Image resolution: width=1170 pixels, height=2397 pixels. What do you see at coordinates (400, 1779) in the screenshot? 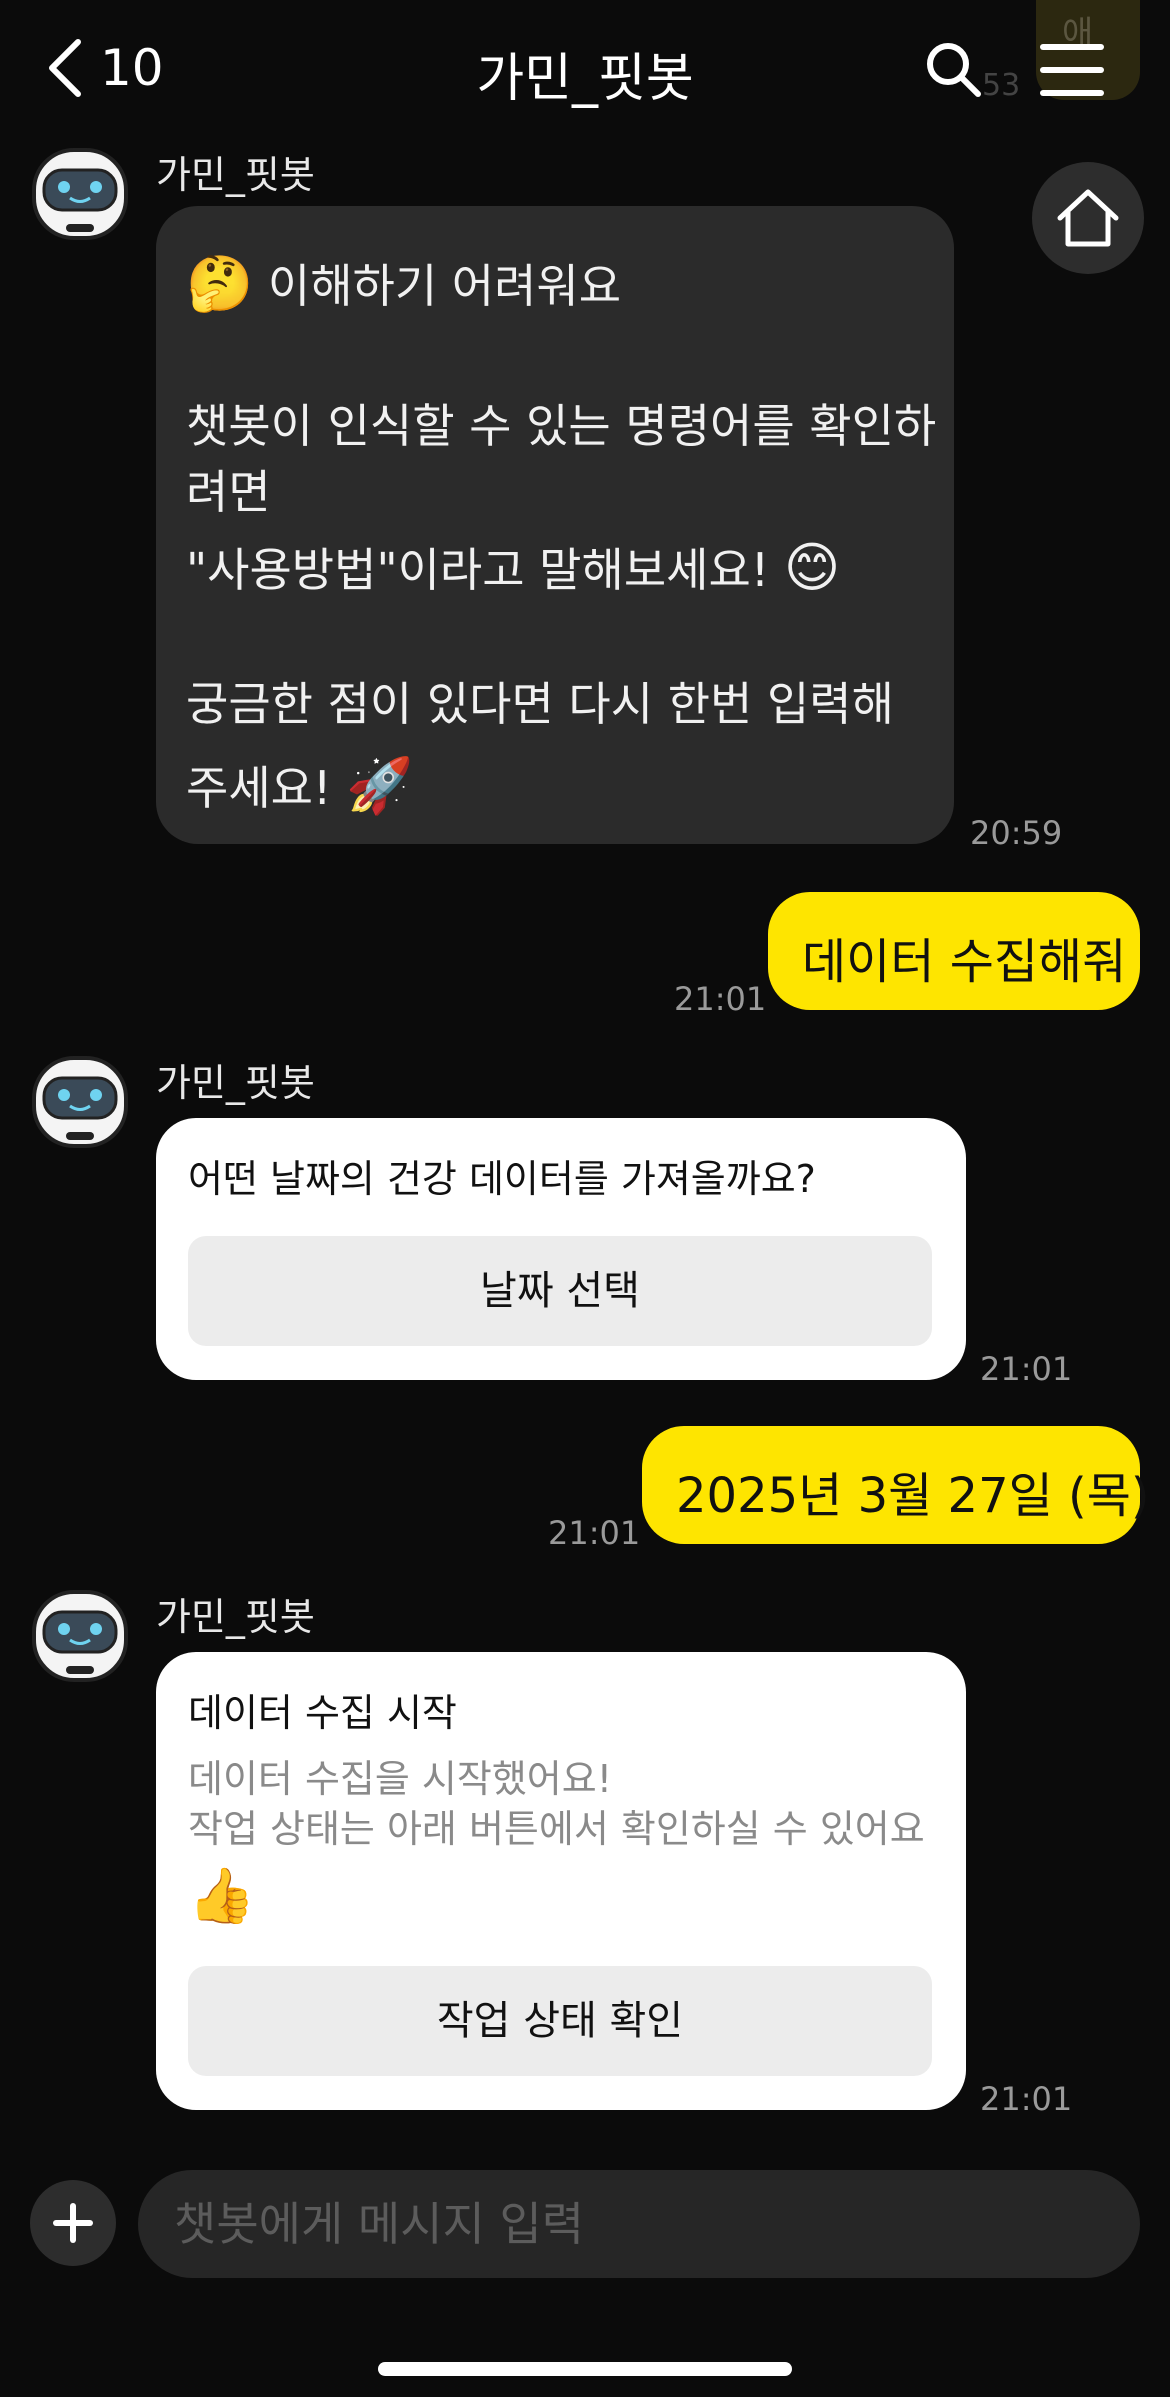
I see `card-description: 데이터 수집을 시작했어요!` at bounding box center [400, 1779].